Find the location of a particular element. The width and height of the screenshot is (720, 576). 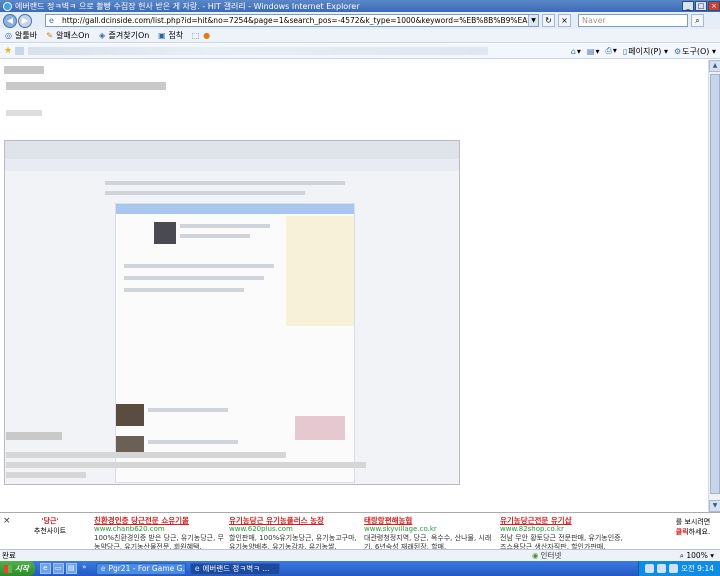

minimize-button: _ is located at coordinates (688, 6).